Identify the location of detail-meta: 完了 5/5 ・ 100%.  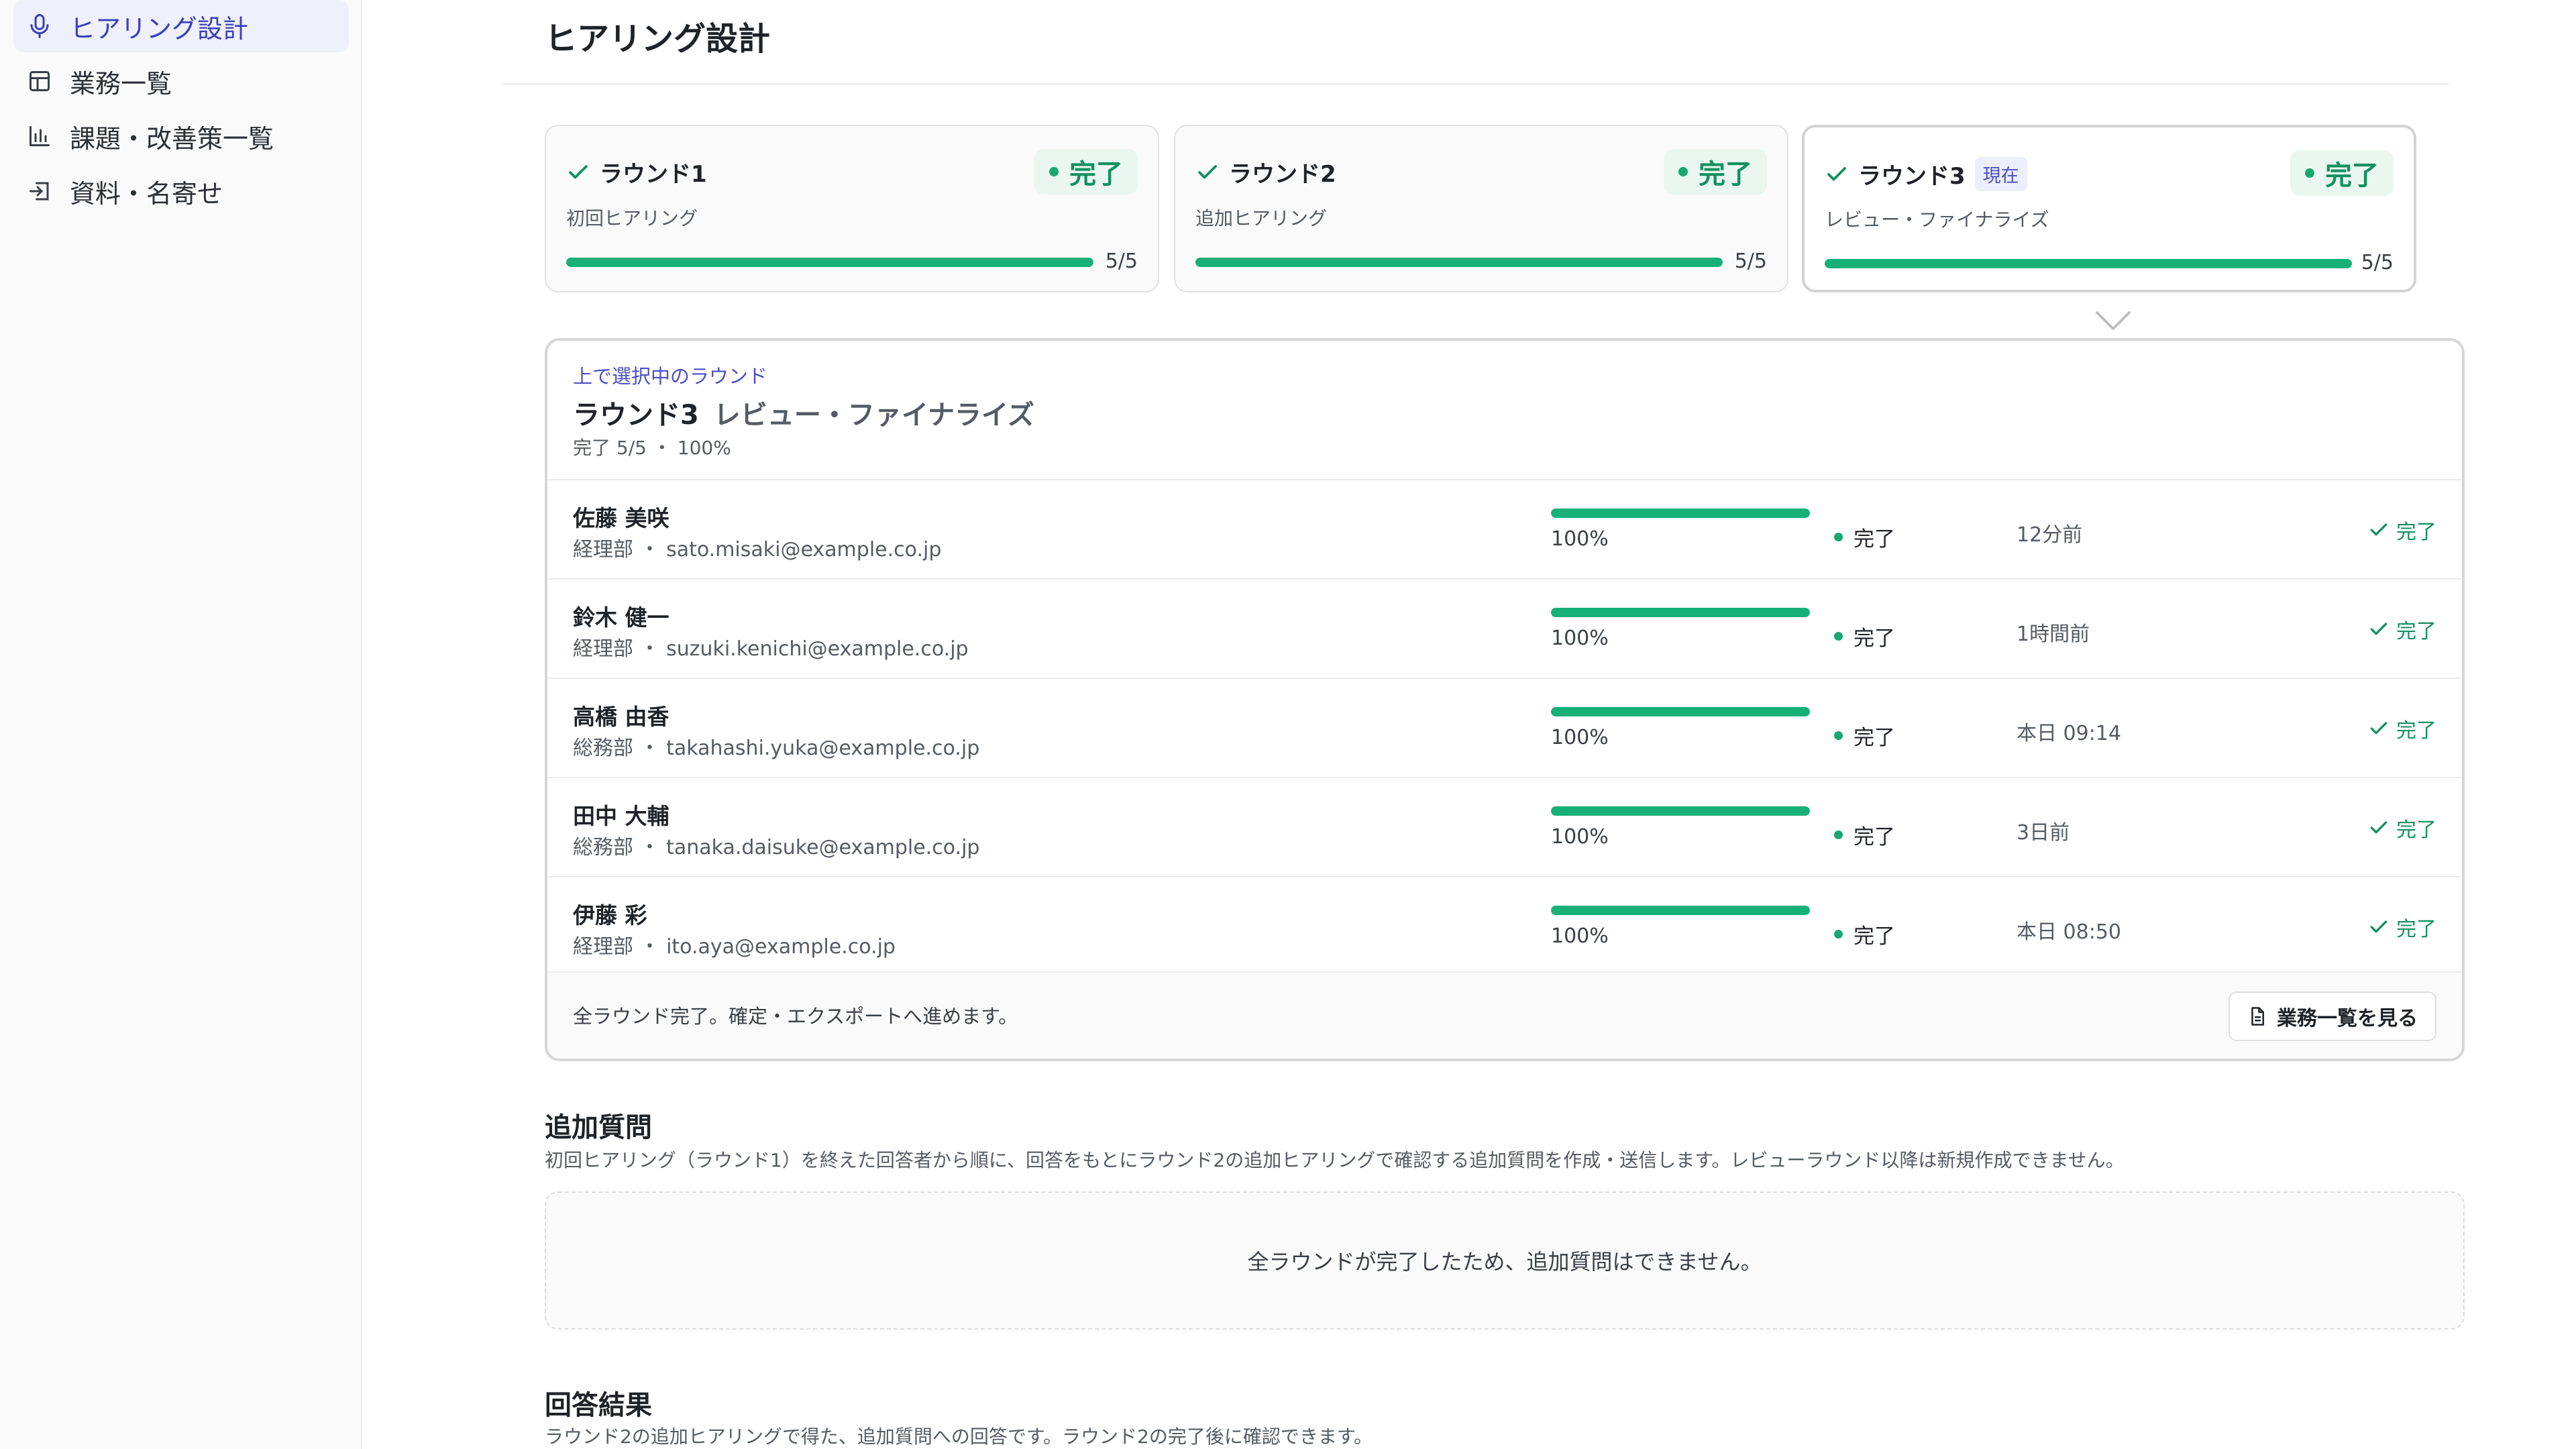
(652, 448).